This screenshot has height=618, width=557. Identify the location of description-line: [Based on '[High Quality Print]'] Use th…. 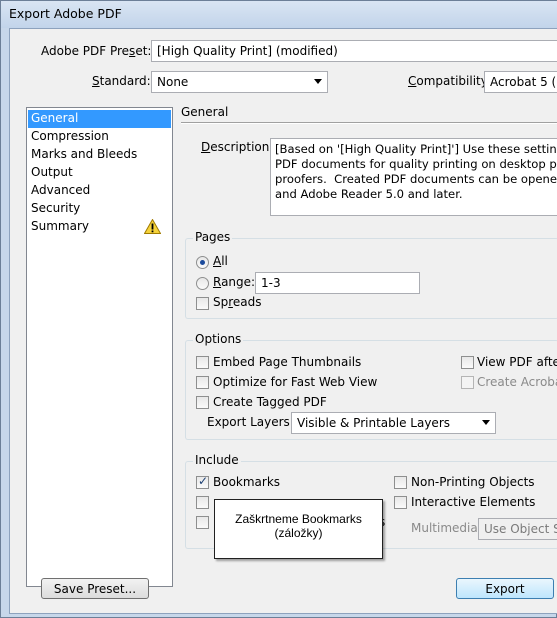
(416, 149).